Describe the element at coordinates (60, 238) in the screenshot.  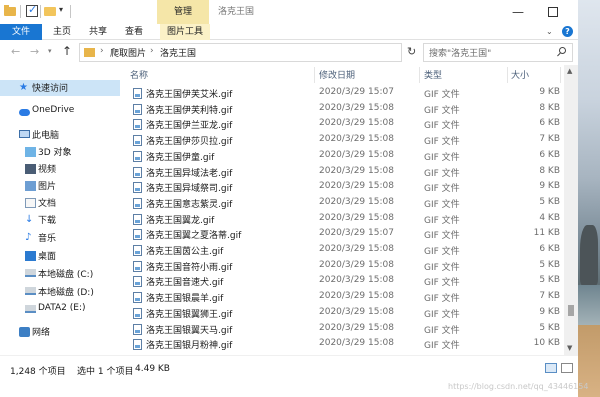
I see `sidebar-item-music: ♪ 音乐` at that location.